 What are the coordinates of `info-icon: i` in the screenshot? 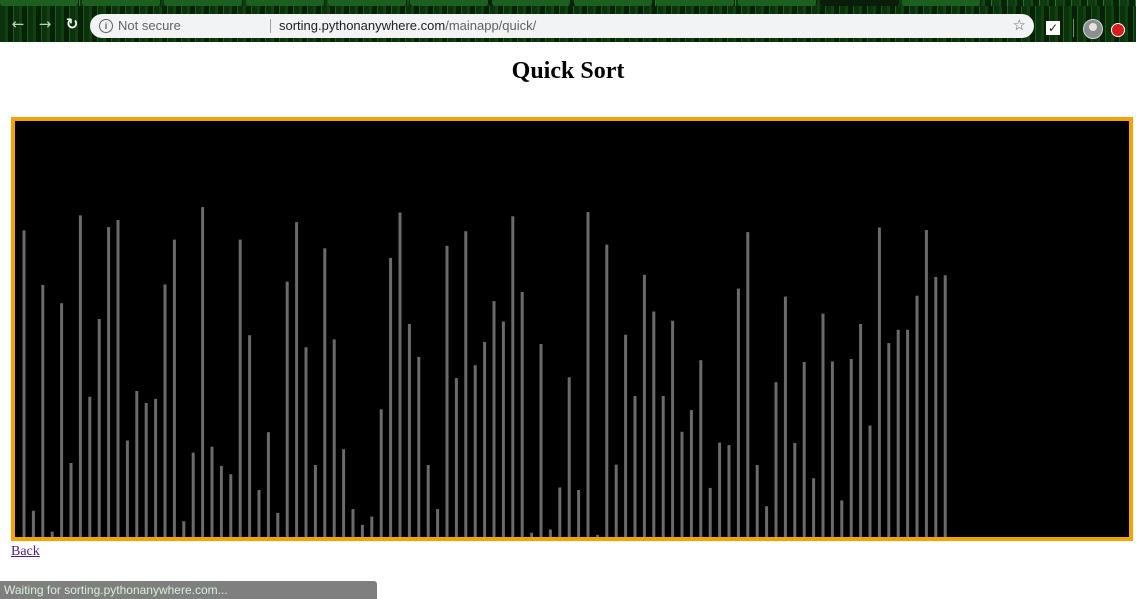 It's located at (106, 26).